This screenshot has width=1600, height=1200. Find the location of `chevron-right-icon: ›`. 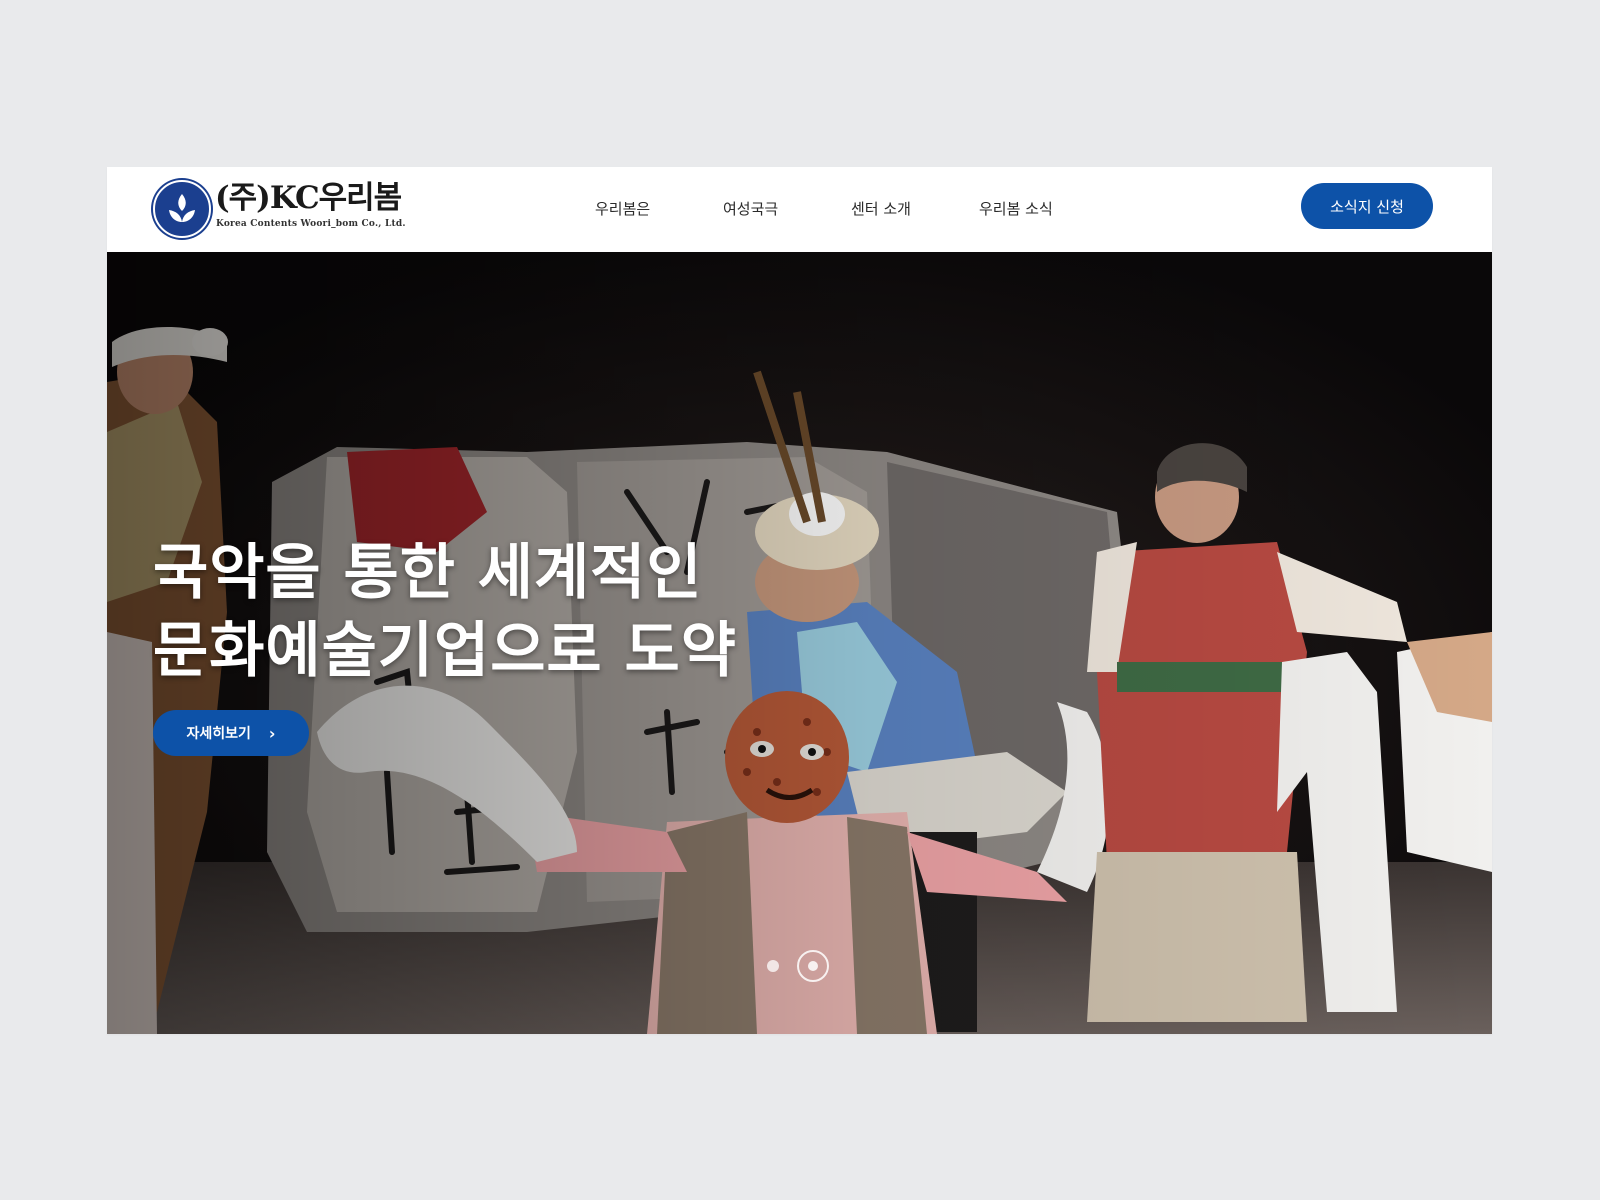

chevron-right-icon: › is located at coordinates (272, 733).